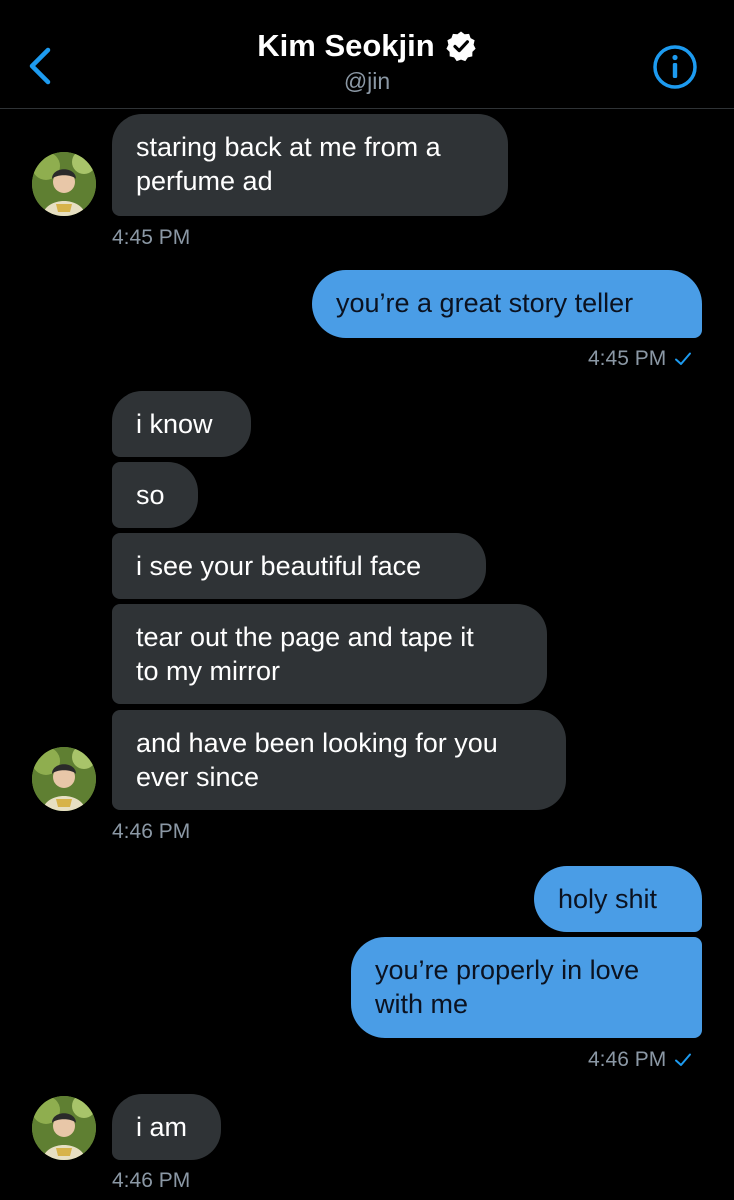 The height and width of the screenshot is (1200, 734). I want to click on message-bubble-outgoing: holy shit, so click(618, 899).